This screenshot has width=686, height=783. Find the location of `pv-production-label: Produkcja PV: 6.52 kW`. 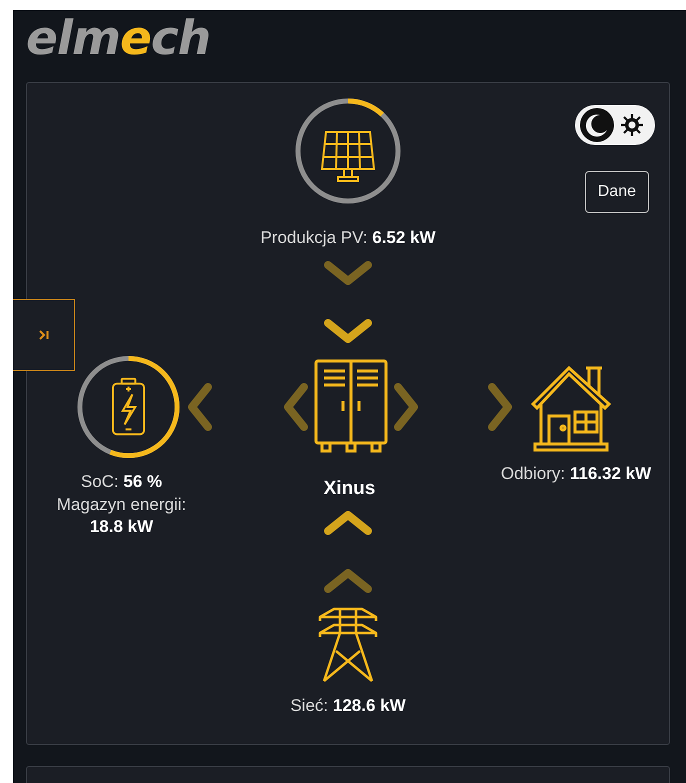

pv-production-label: Produkcja PV: 6.52 kW is located at coordinates (348, 238).